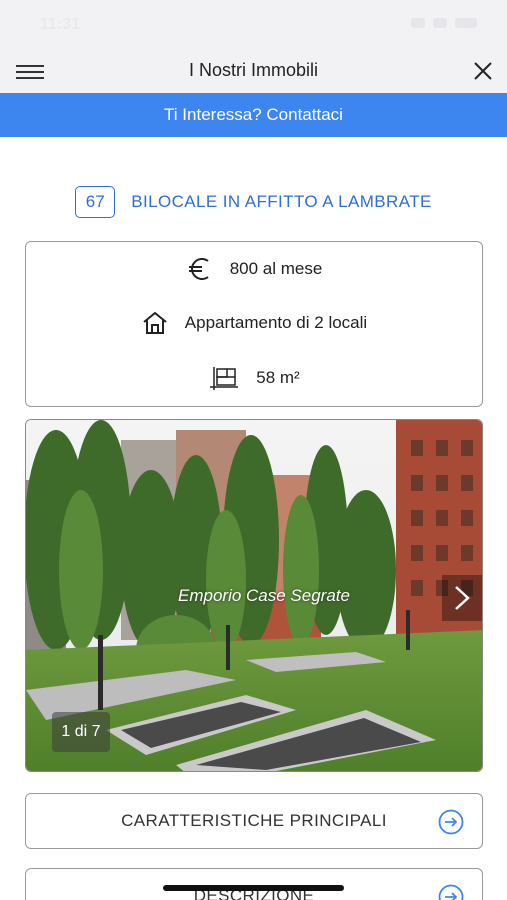 The image size is (507, 900). What do you see at coordinates (95, 202) in the screenshot?
I see `listing-ref-badge: 67` at bounding box center [95, 202].